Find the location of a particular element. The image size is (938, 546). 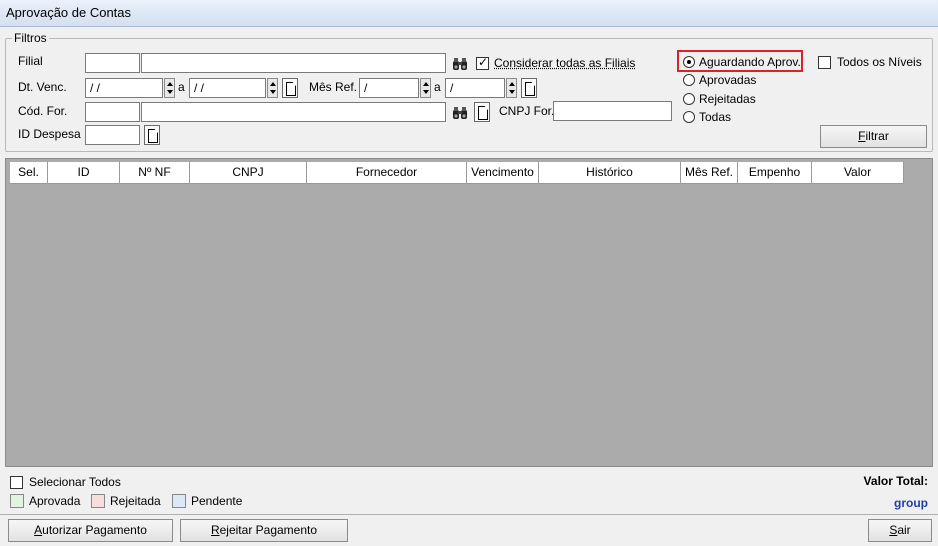

dt-venc-to-input: / / is located at coordinates (227, 88).